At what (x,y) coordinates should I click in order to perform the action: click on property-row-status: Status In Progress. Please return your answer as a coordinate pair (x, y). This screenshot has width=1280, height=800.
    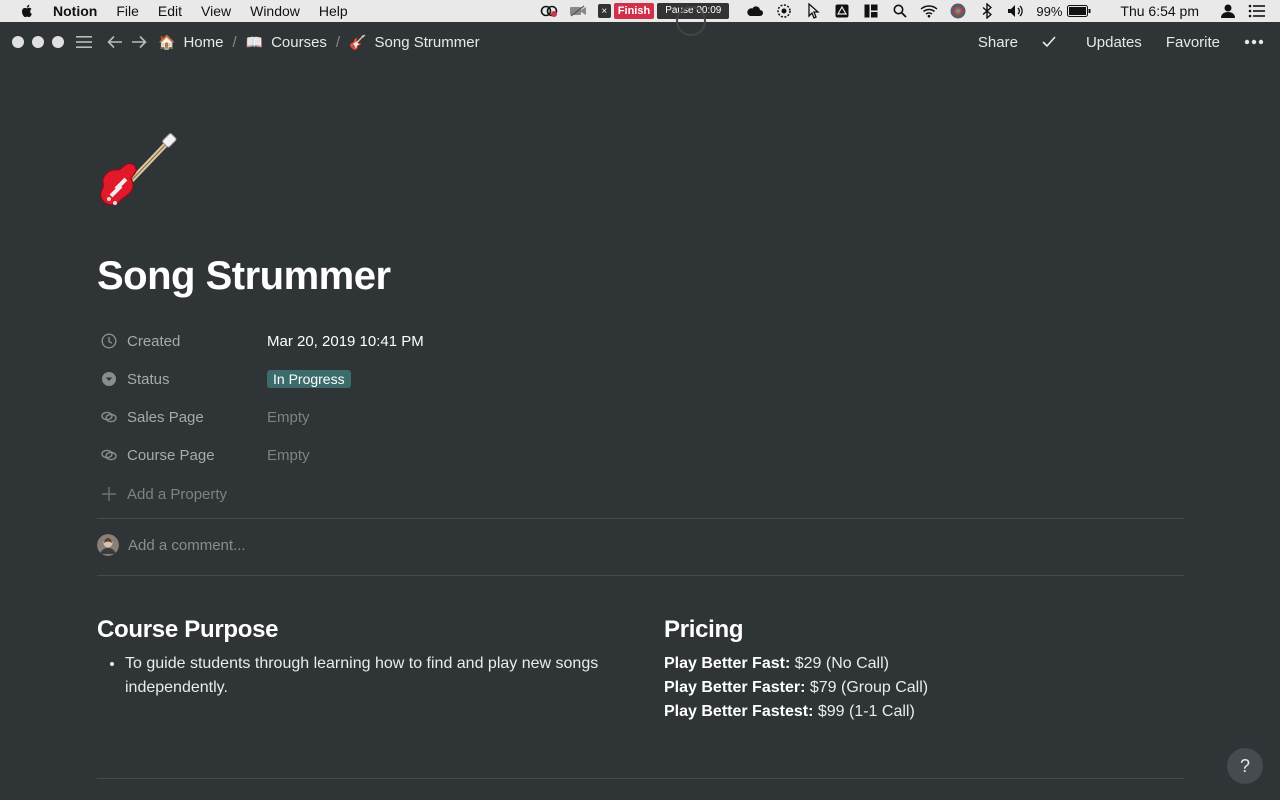
    Looking at the image, I should click on (224, 379).